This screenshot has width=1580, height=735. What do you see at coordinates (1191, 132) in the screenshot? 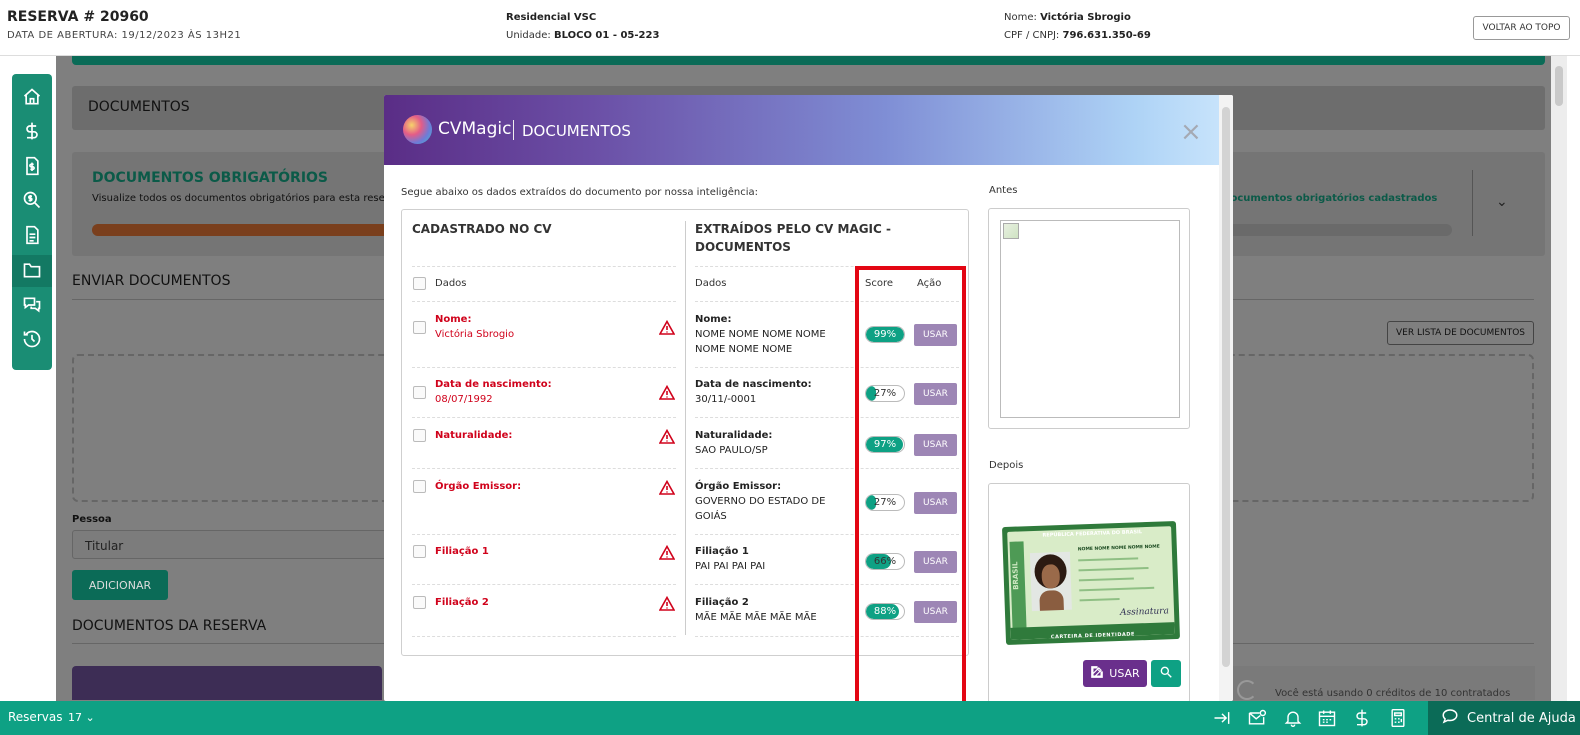
I see `close-icon: ×` at bounding box center [1191, 132].